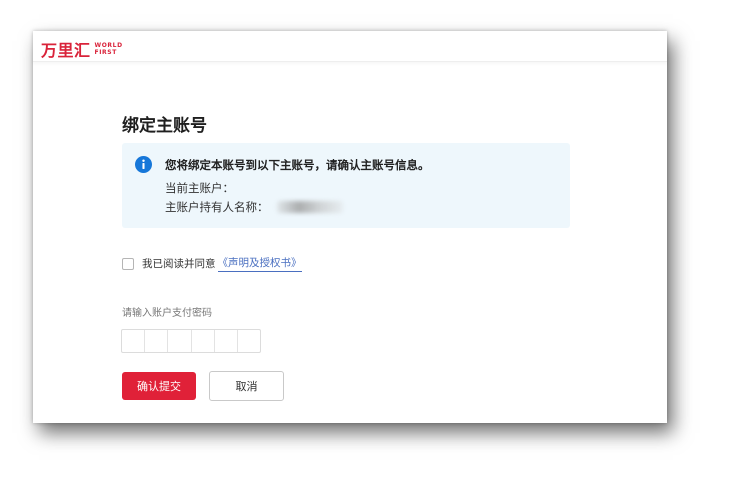 The width and height of the screenshot is (734, 489). I want to click on redacted-holder-name, so click(310, 207).